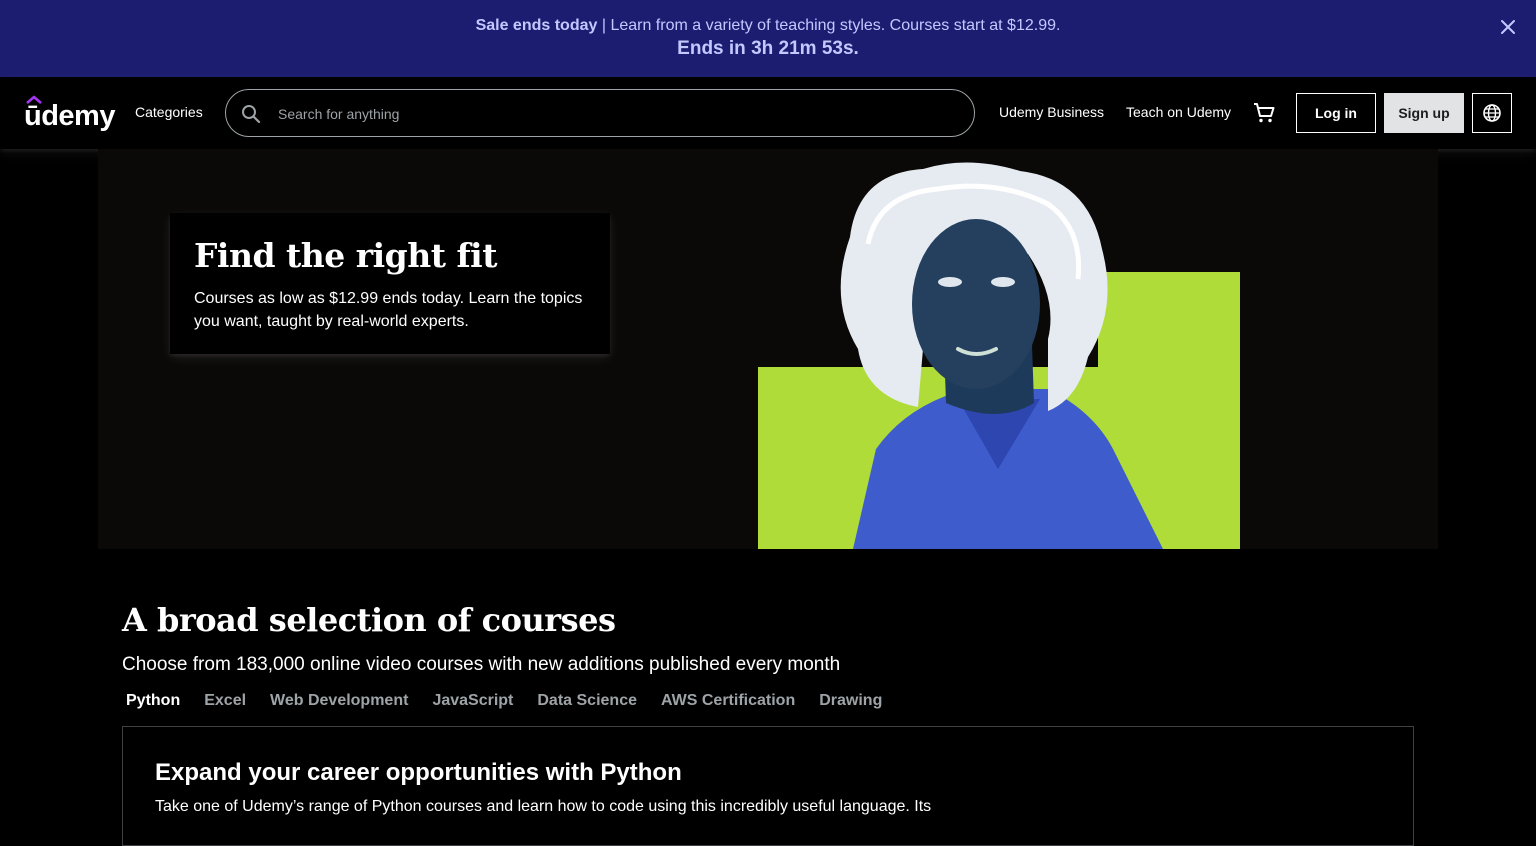 The width and height of the screenshot is (1536, 846). Describe the element at coordinates (1178, 112) in the screenshot. I see `teach-on-udemy-link: Teach on Udemy` at that location.